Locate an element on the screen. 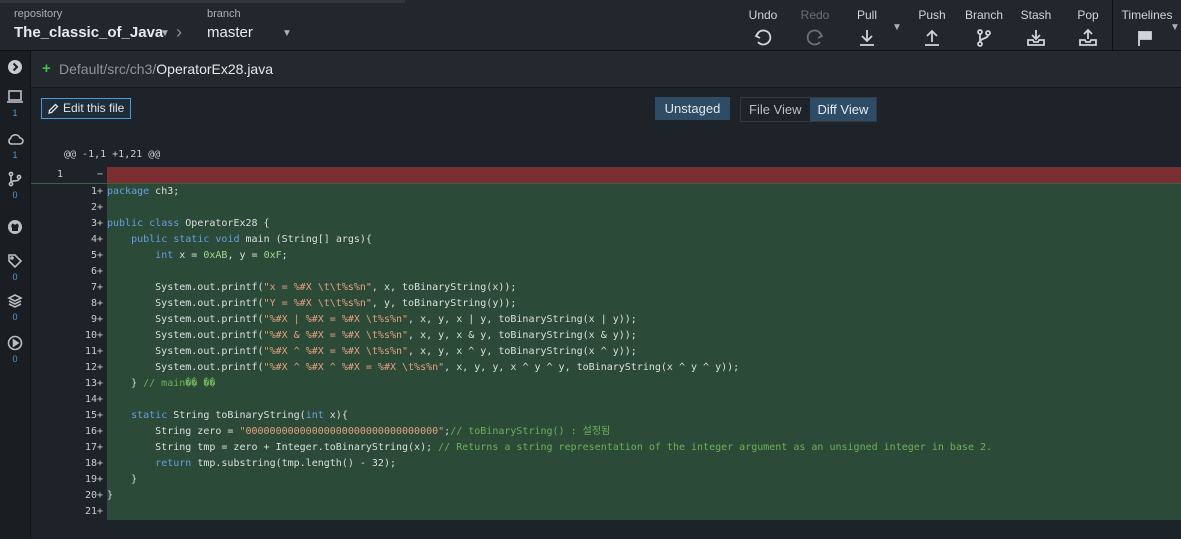 This screenshot has width=1181, height=539. new-line-number: 7 is located at coordinates (93, 287).